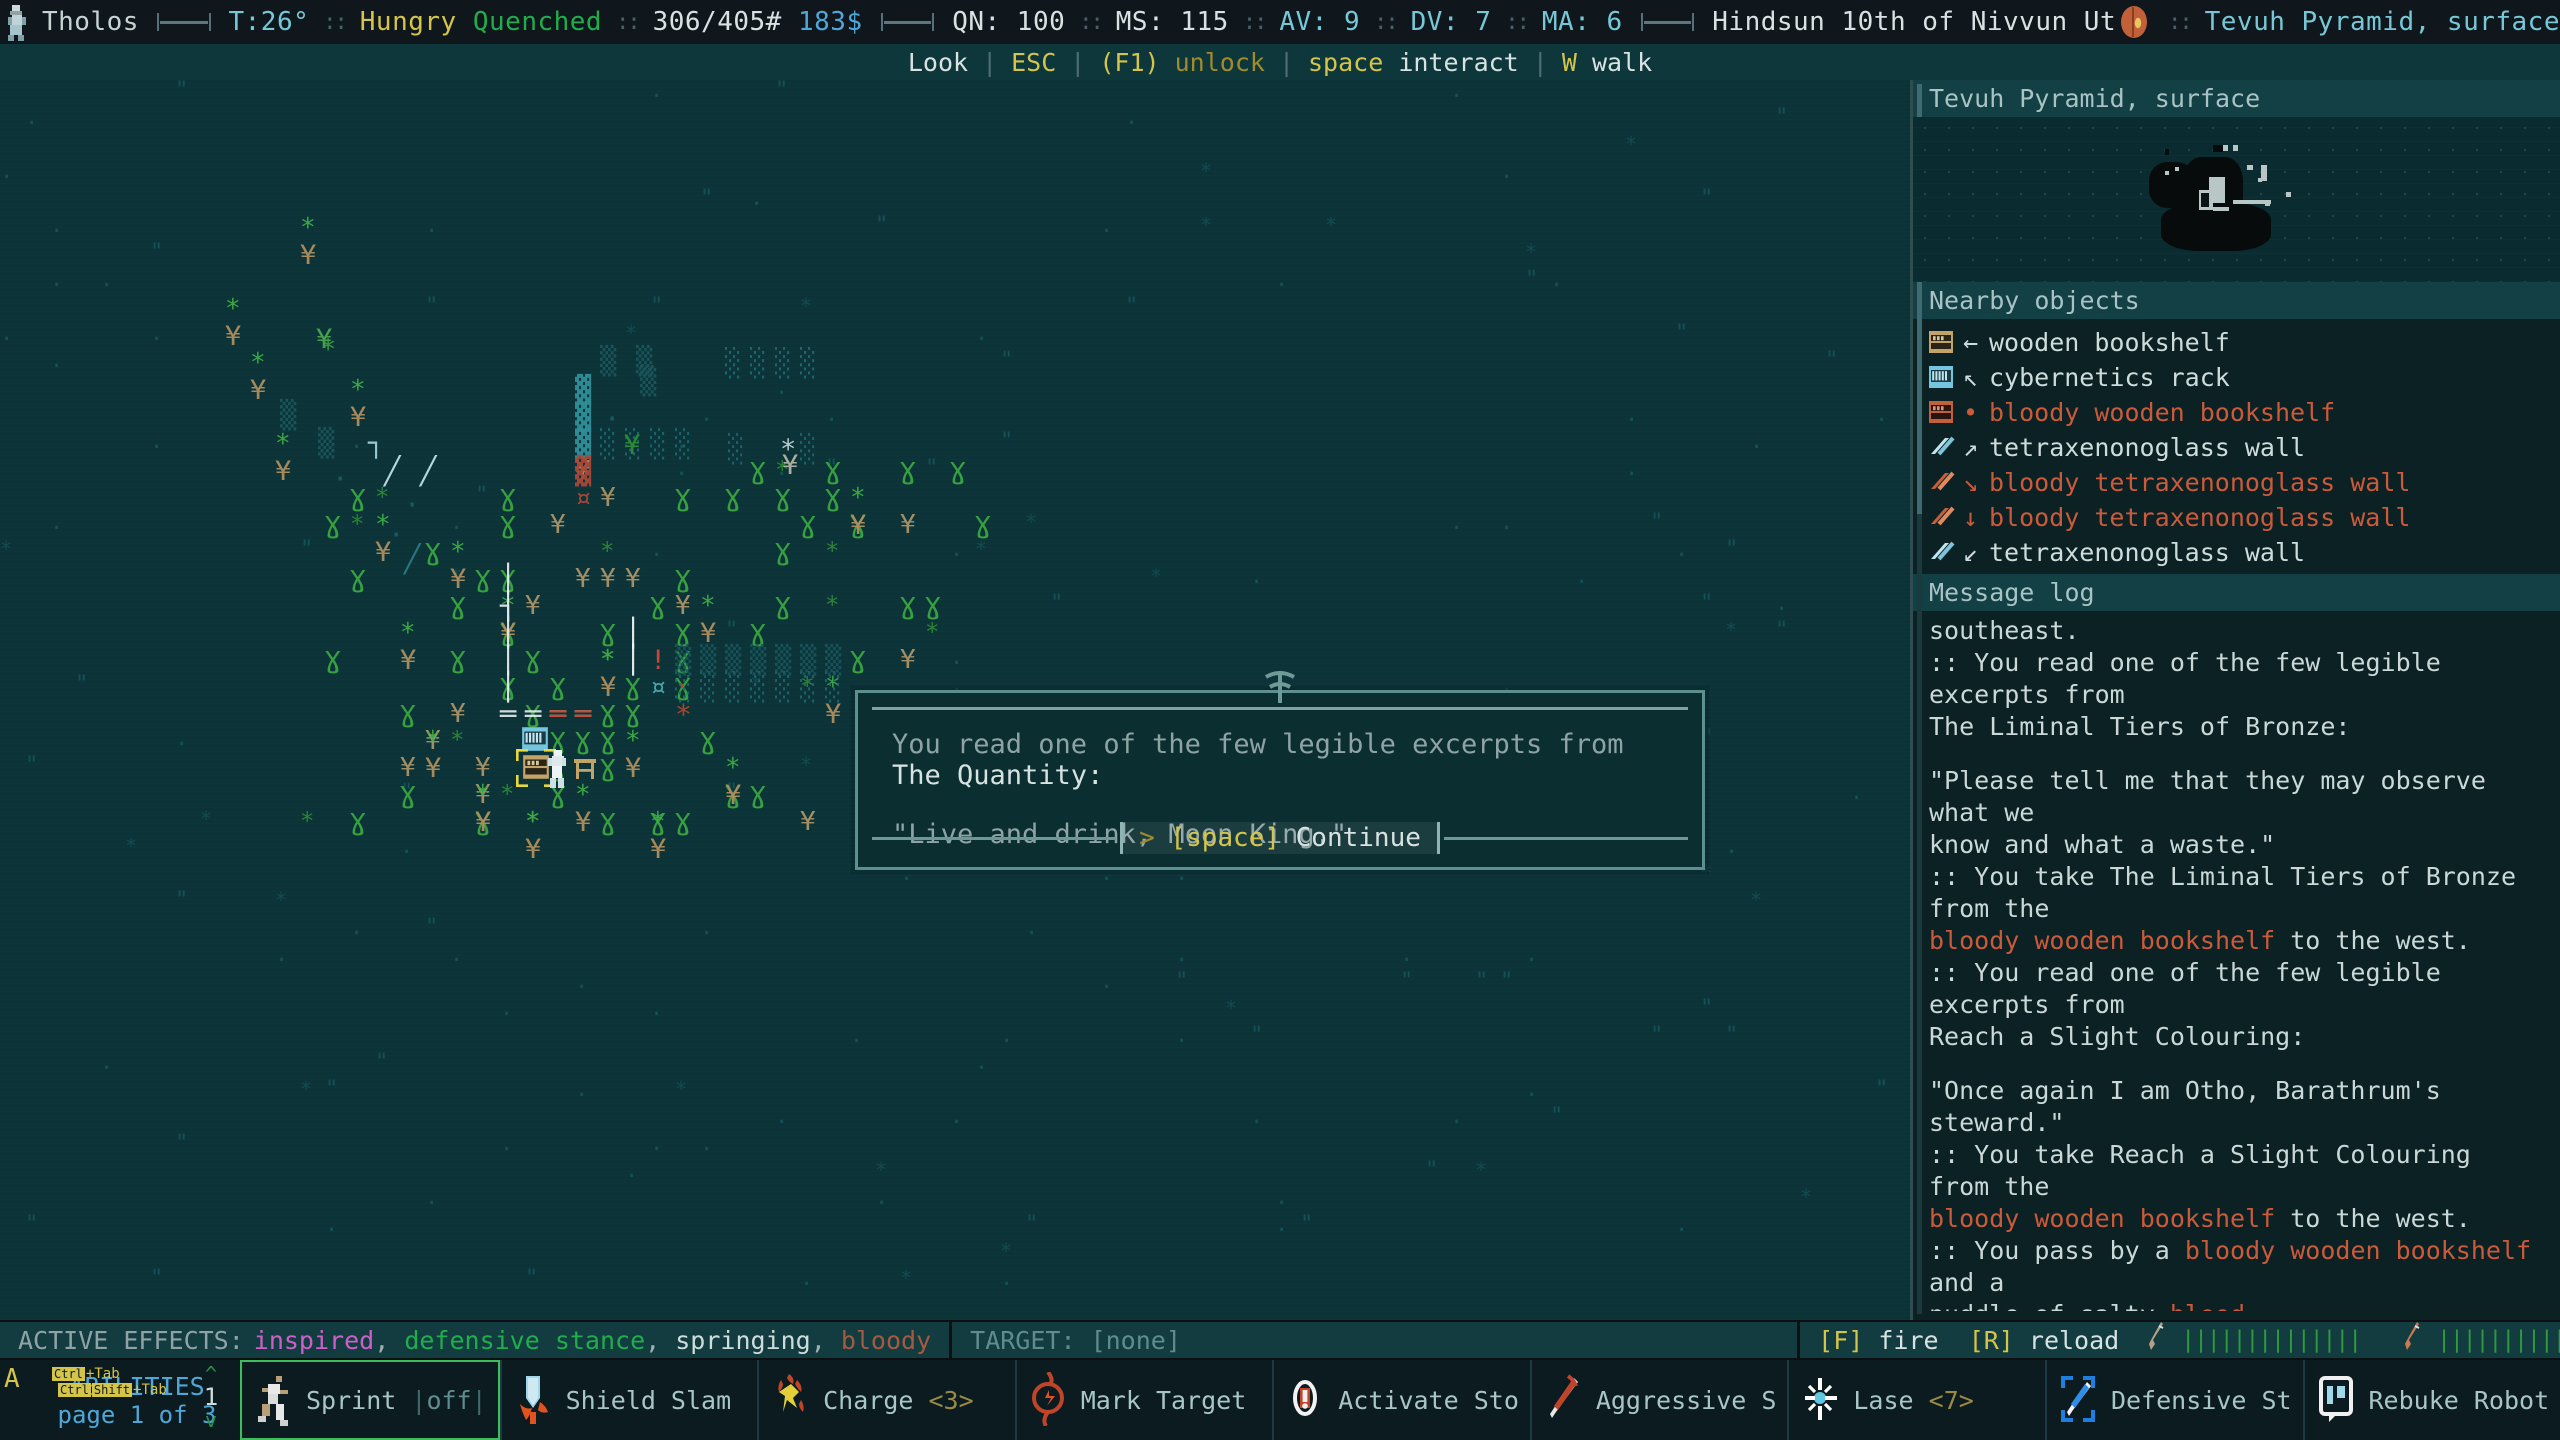  I want to click on nearby-object-row: ↓ bloody tetraxenonoglass wall, so click(2236, 517).